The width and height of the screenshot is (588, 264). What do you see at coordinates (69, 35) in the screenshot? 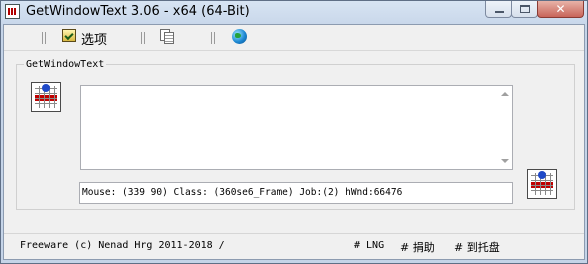
I see `options-icon` at bounding box center [69, 35].